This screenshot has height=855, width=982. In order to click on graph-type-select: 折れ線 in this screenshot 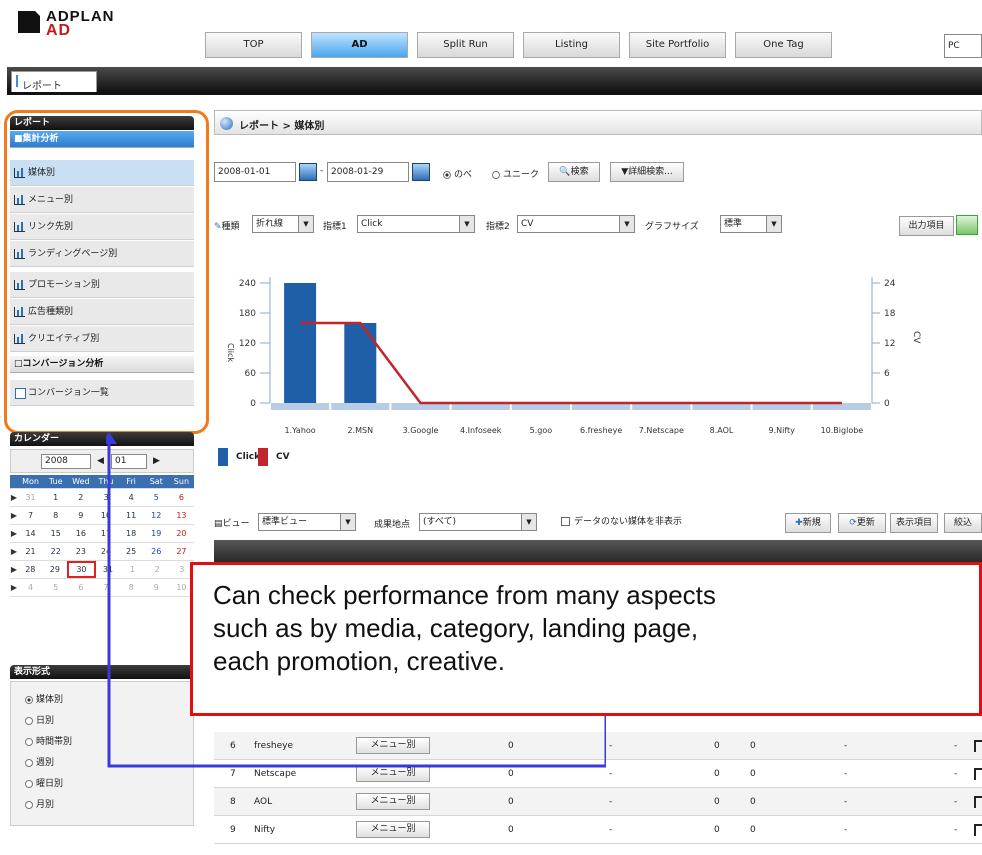, I will do `click(283, 224)`.